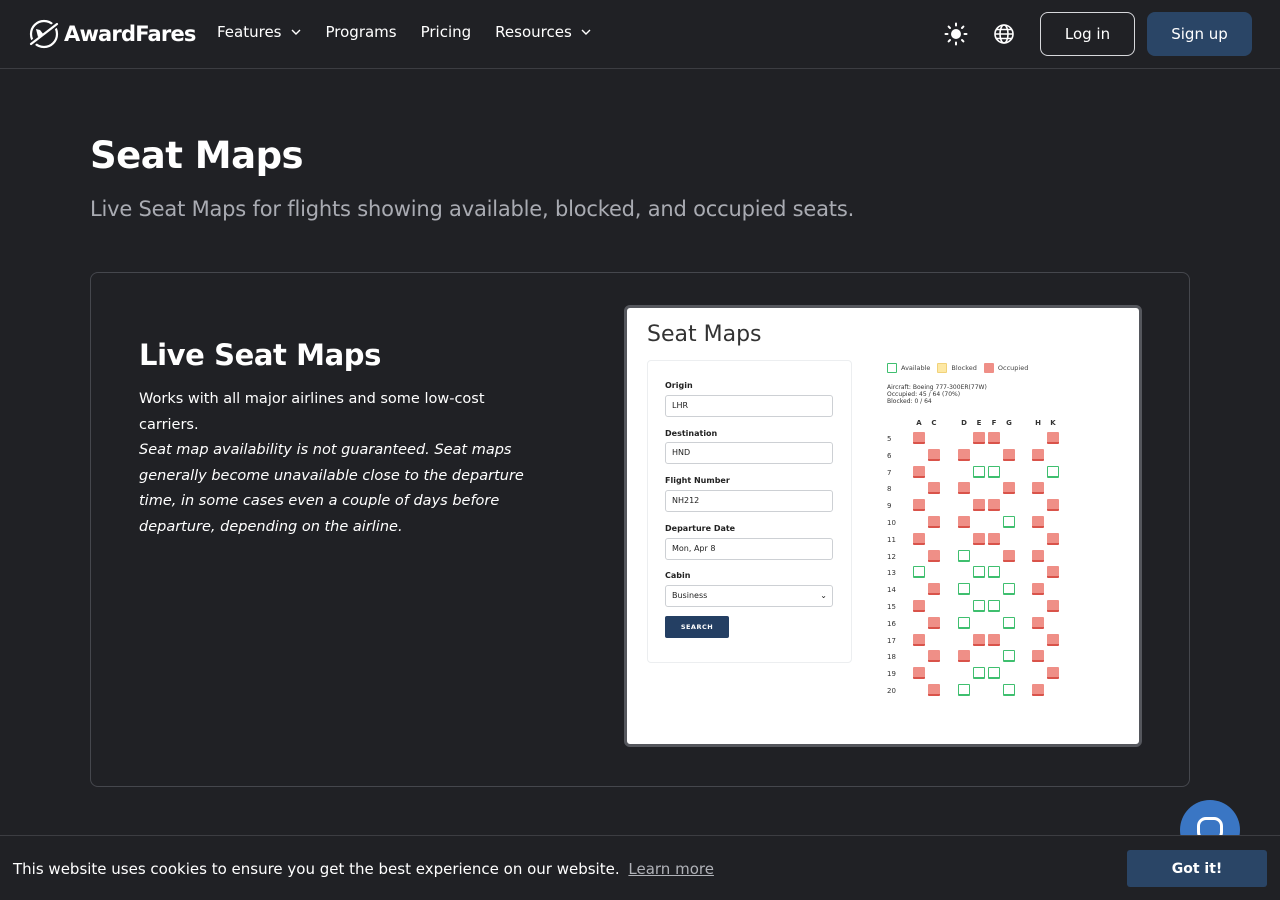  Describe the element at coordinates (1005, 368) in the screenshot. I see `legend-occupied: Occupied` at that location.